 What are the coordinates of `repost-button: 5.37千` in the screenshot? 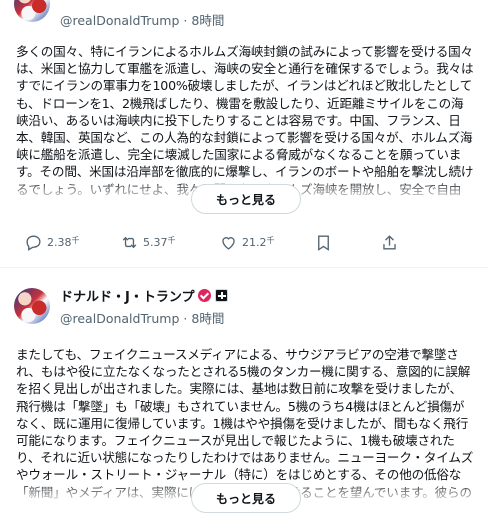 It's located at (148, 242).